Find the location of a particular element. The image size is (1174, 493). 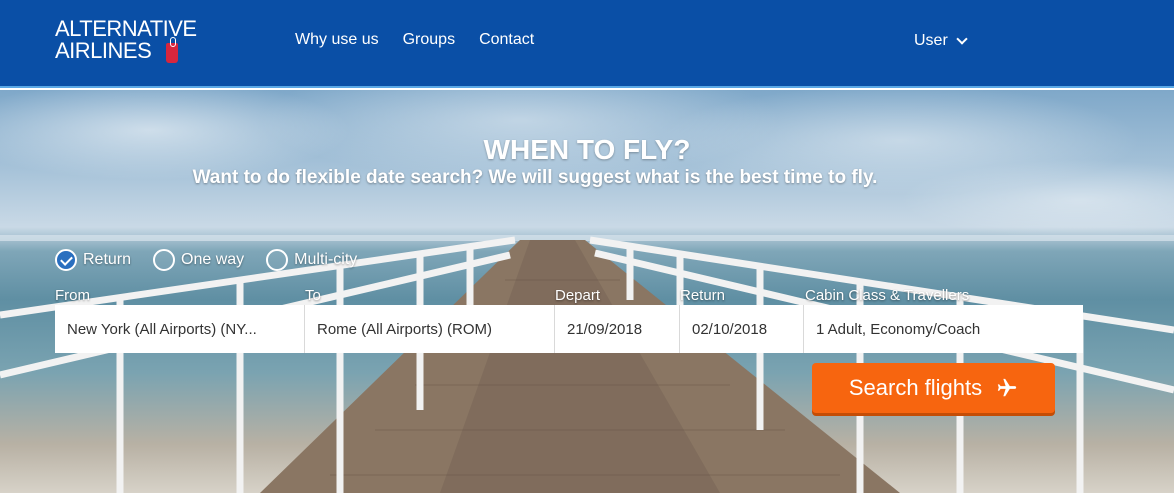

user-label: User is located at coordinates (931, 40).